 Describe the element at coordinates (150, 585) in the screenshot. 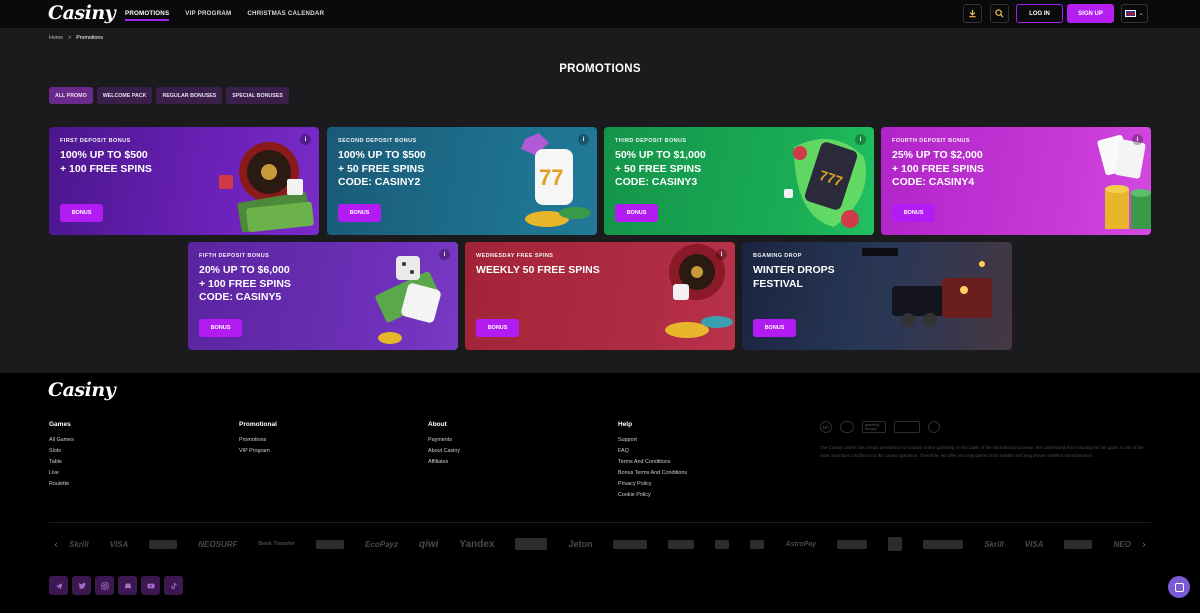

I see `youtube-icon` at that location.